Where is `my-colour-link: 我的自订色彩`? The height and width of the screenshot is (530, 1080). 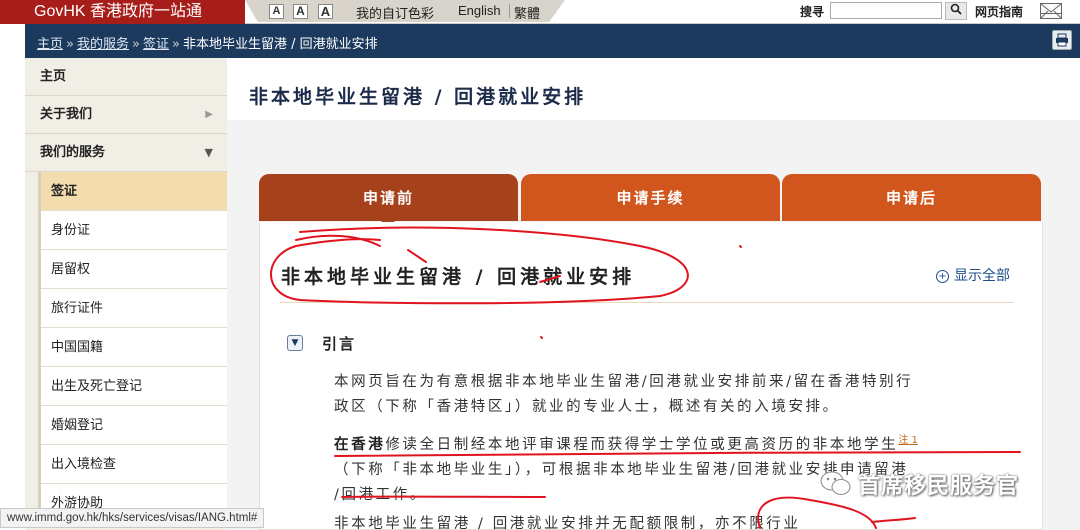
my-colour-link: 我的自订色彩 is located at coordinates (395, 12).